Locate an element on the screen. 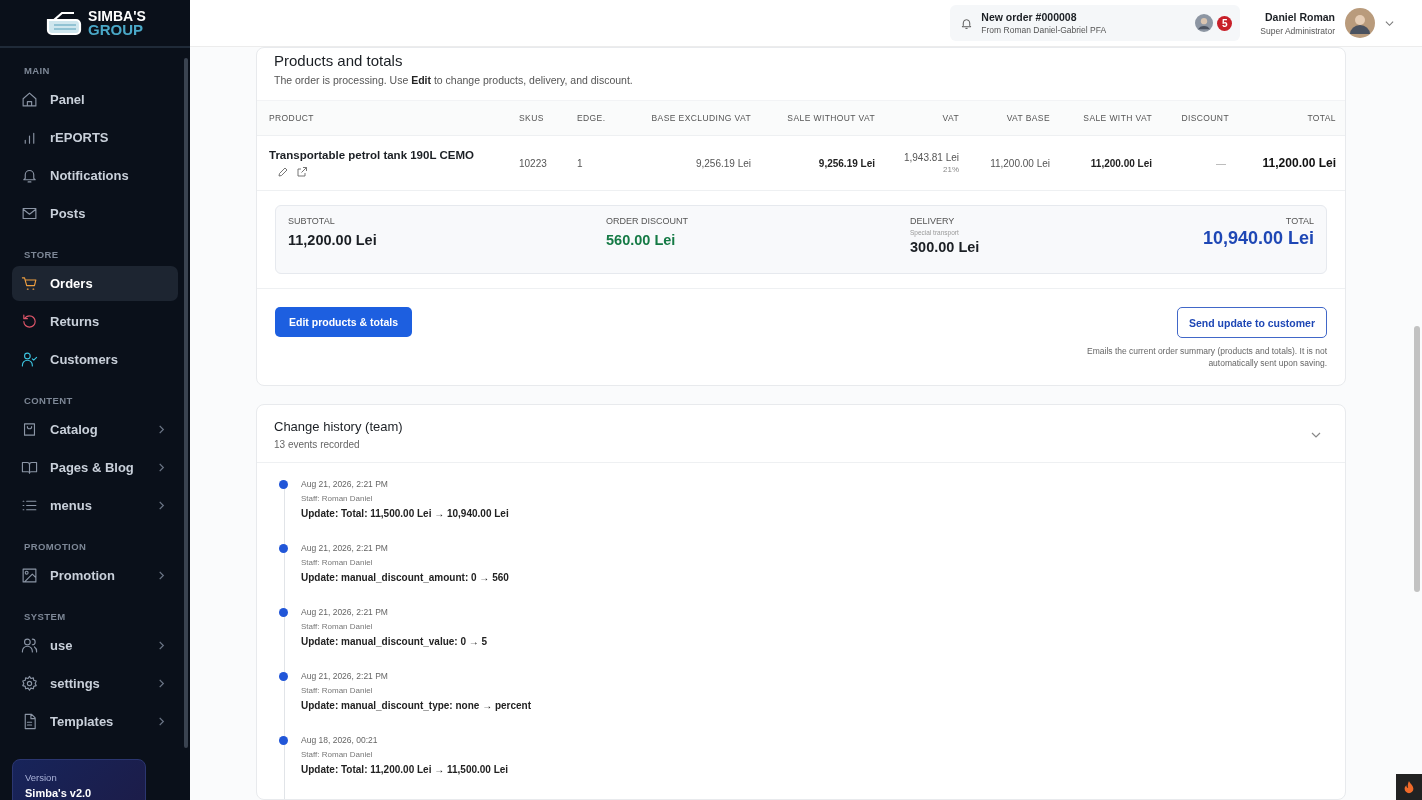 This screenshot has height=800, width=1422. column-header: SALE WITH VAT is located at coordinates (1117, 118).